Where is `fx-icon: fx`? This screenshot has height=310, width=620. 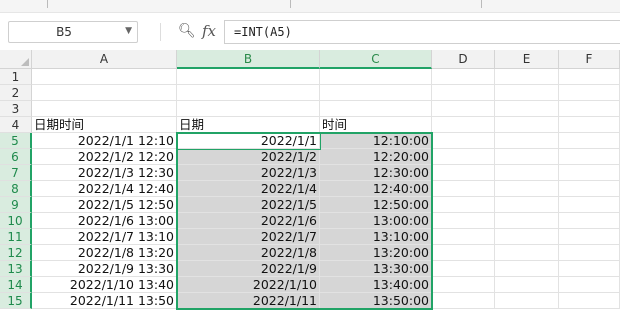 fx-icon: fx is located at coordinates (209, 31).